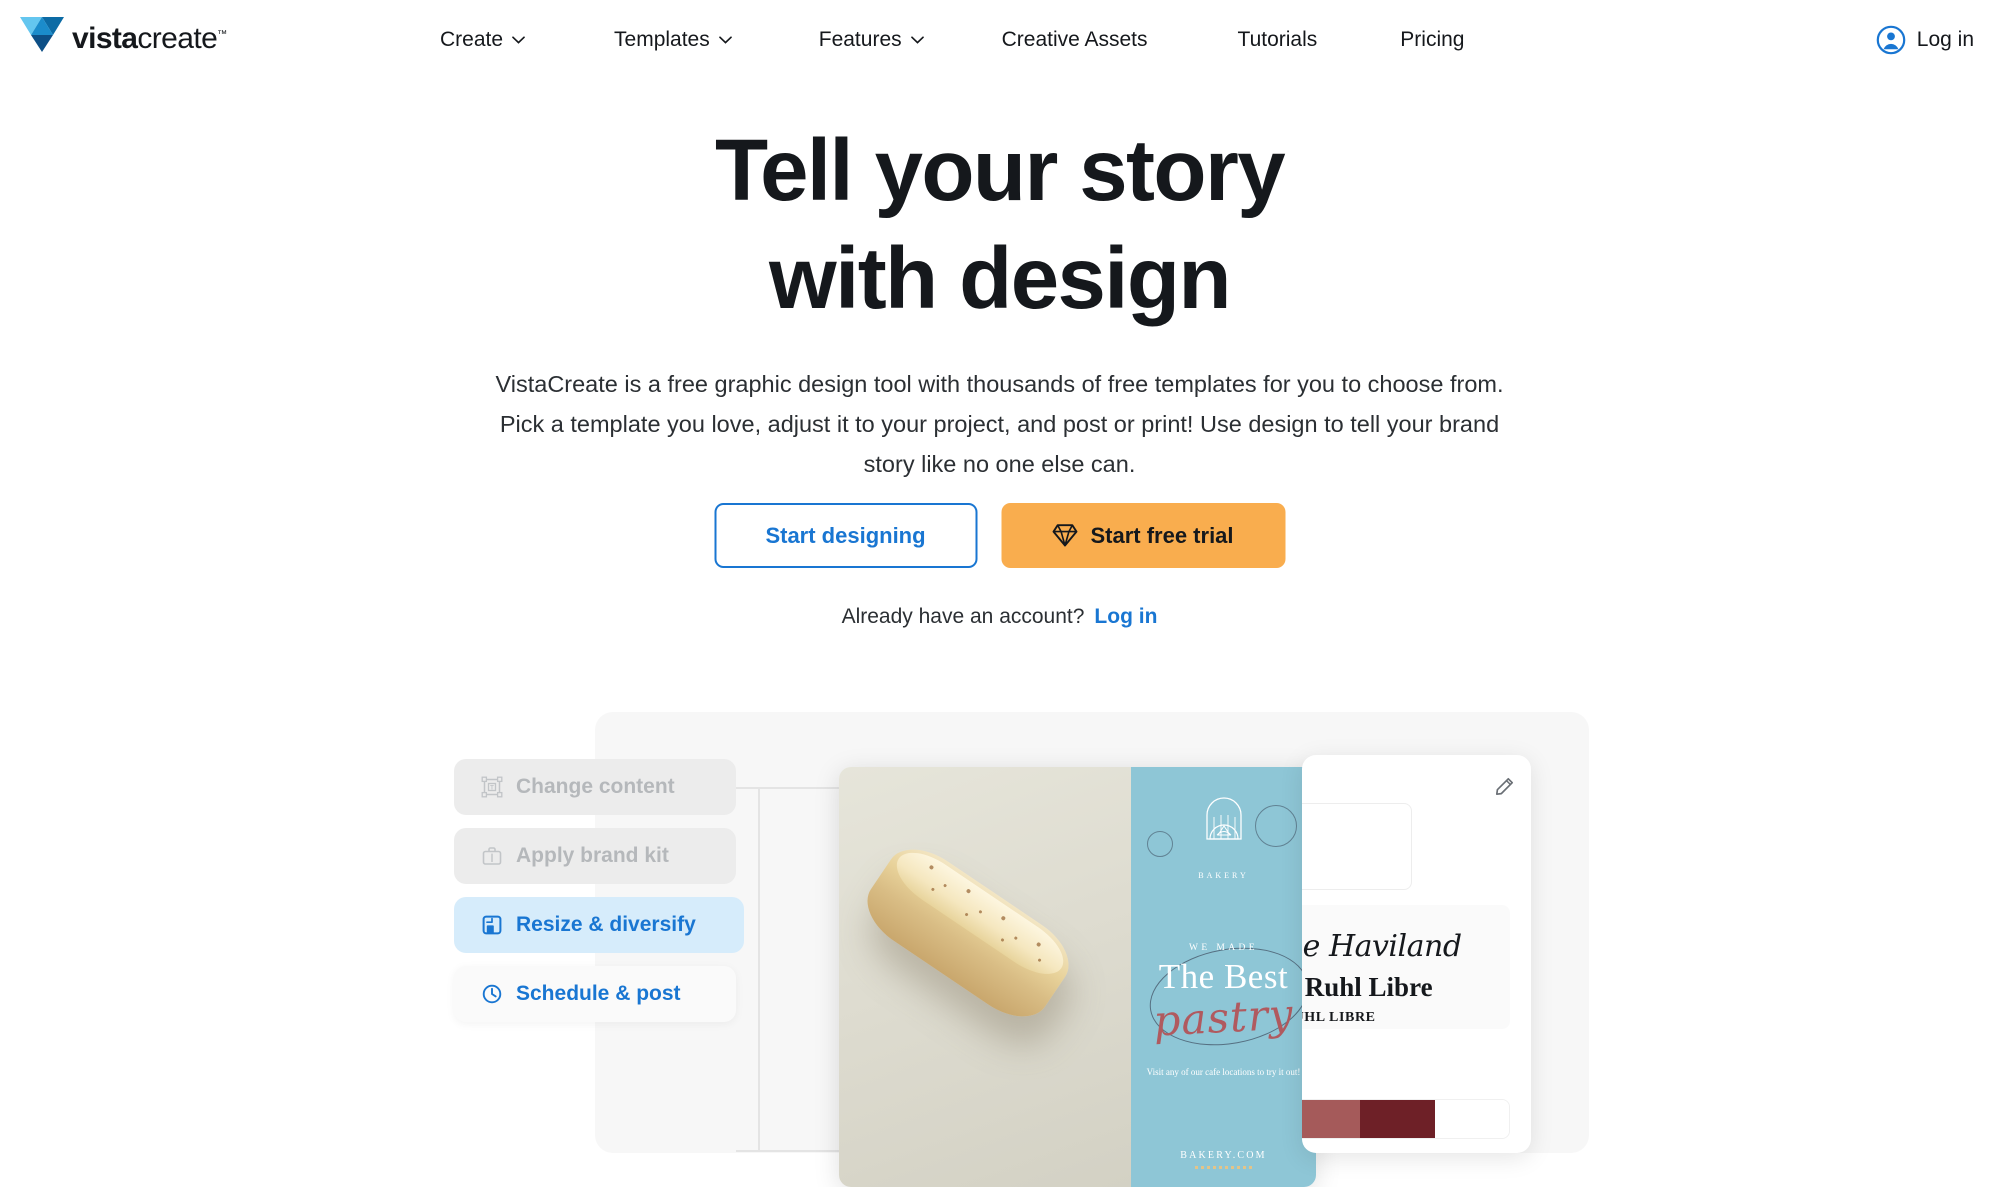  What do you see at coordinates (759, 969) in the screenshot?
I see `connector-line-vertical` at bounding box center [759, 969].